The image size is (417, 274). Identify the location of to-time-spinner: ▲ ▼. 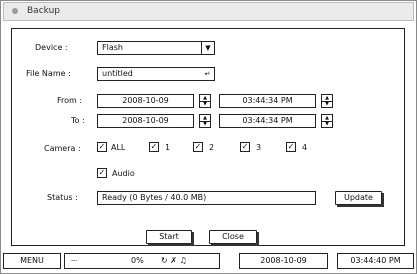
(327, 121).